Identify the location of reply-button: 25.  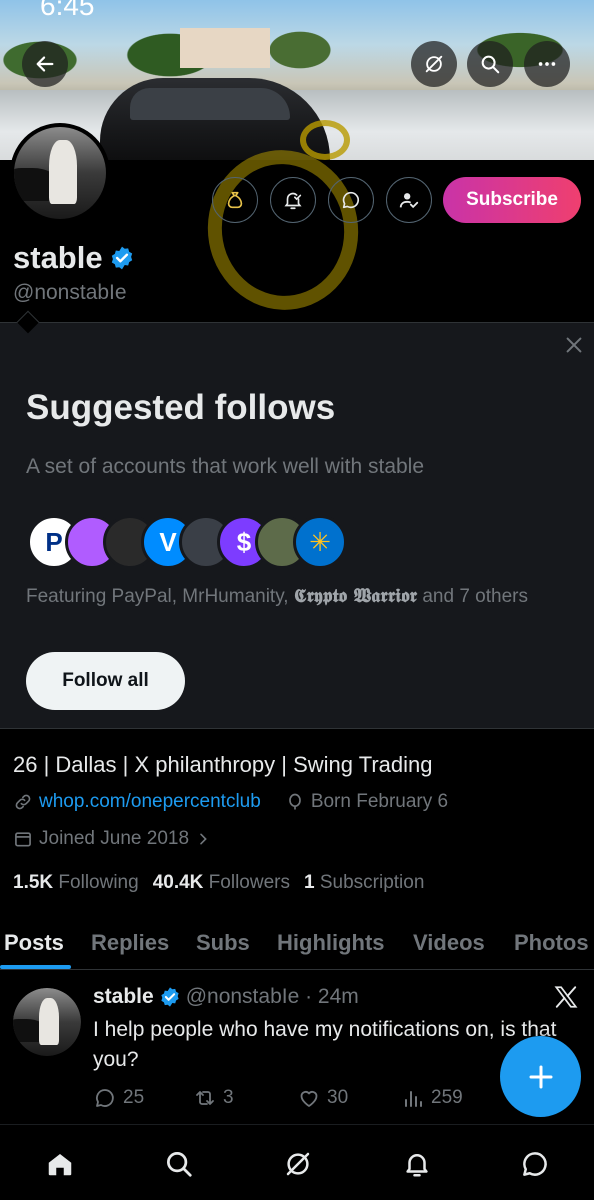
(118, 1098).